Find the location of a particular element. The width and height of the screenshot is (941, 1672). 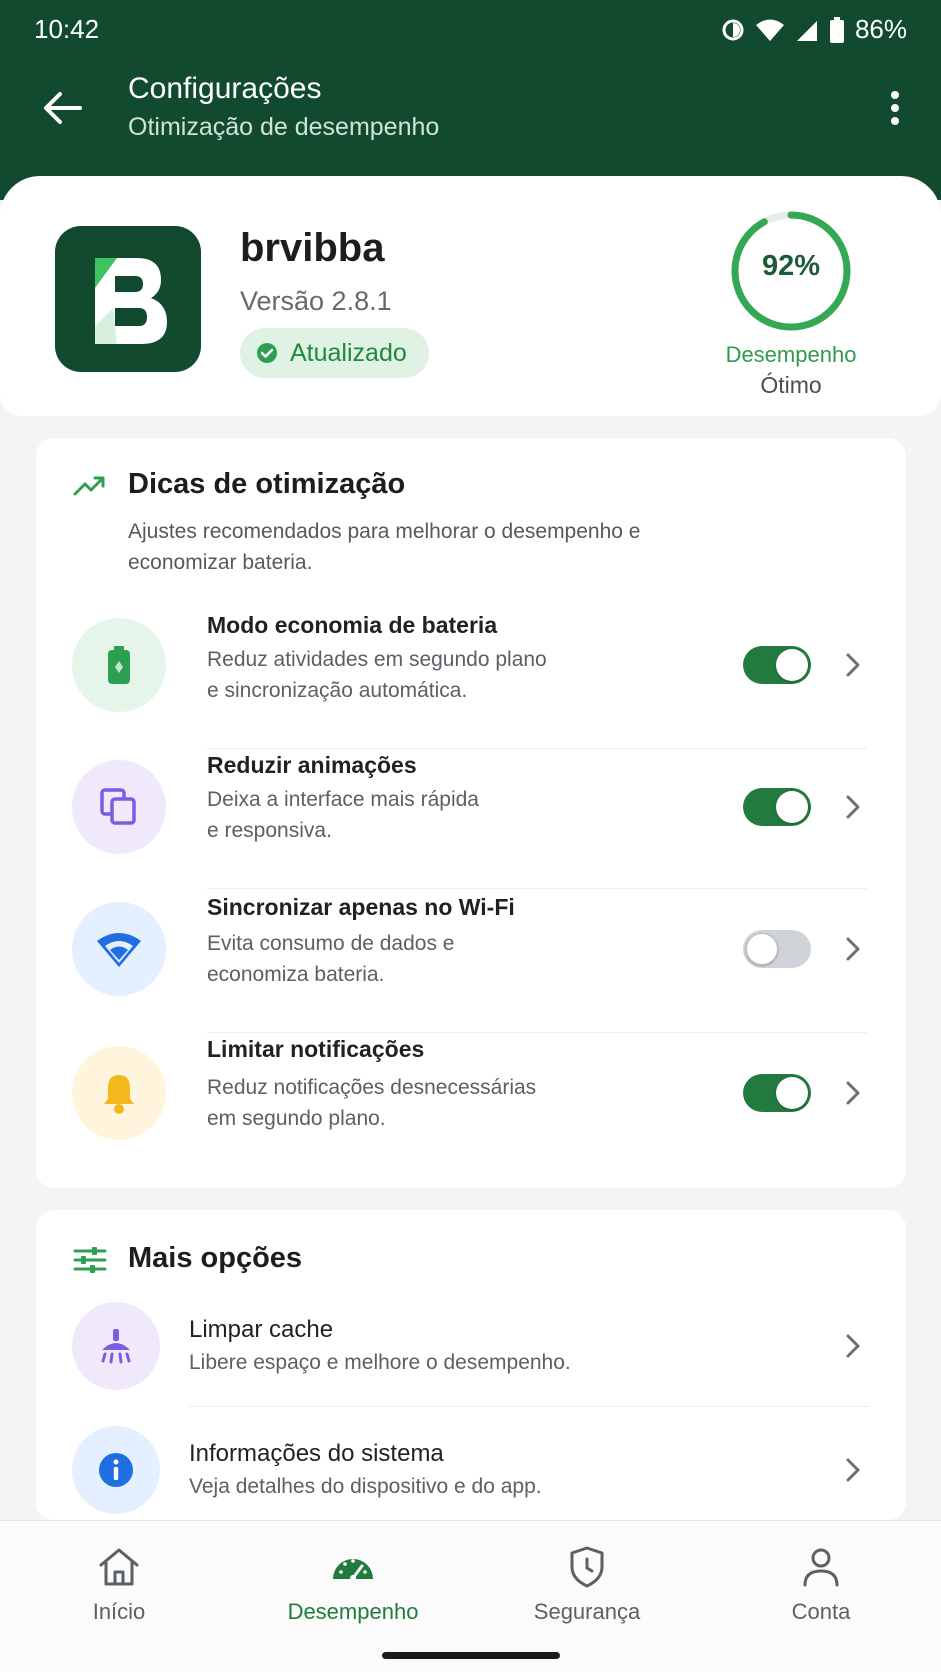

brand-b-icon is located at coordinates (131, 301).